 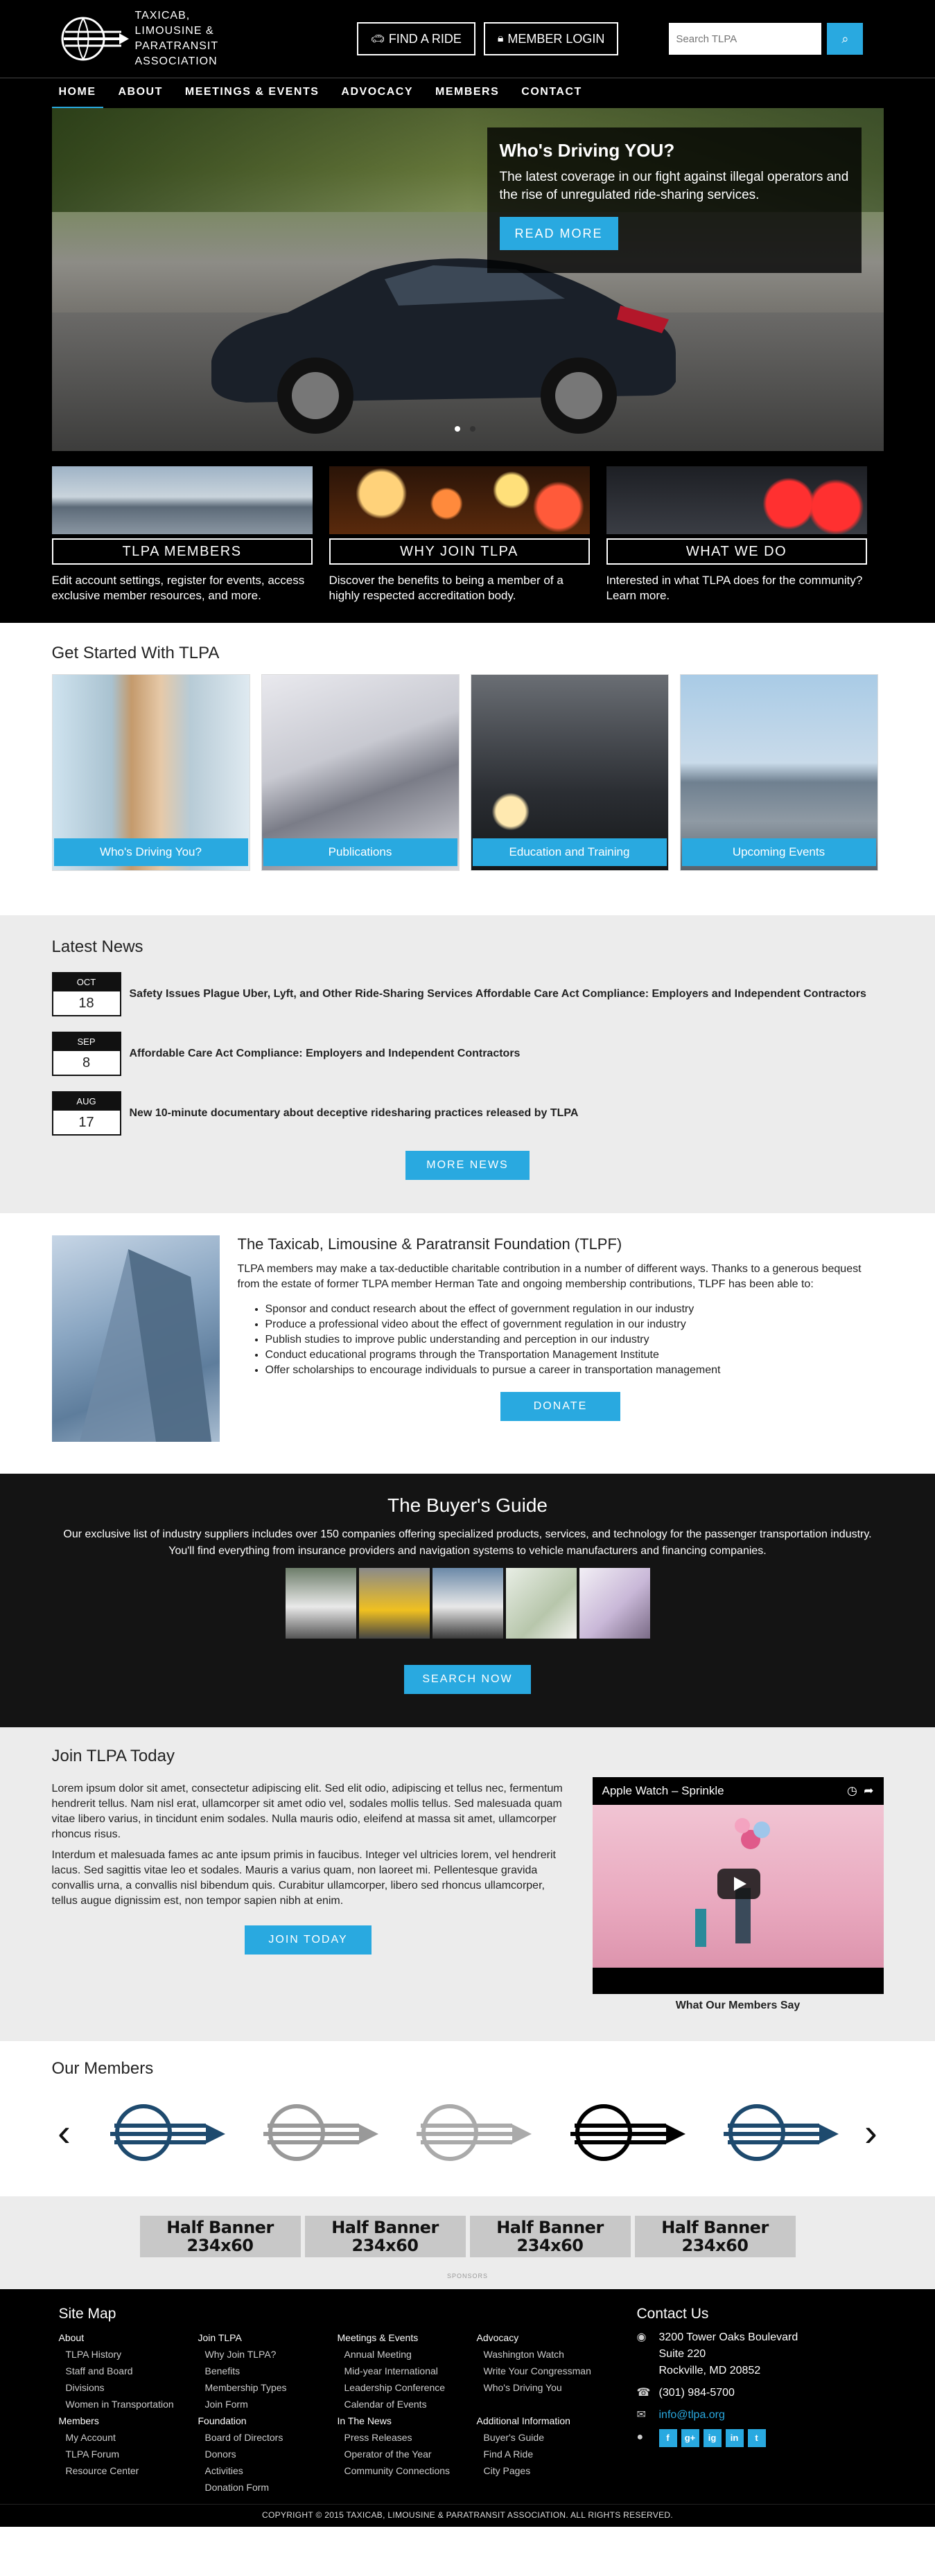 I want to click on share-icon: ➦, so click(x=869, y=1790).